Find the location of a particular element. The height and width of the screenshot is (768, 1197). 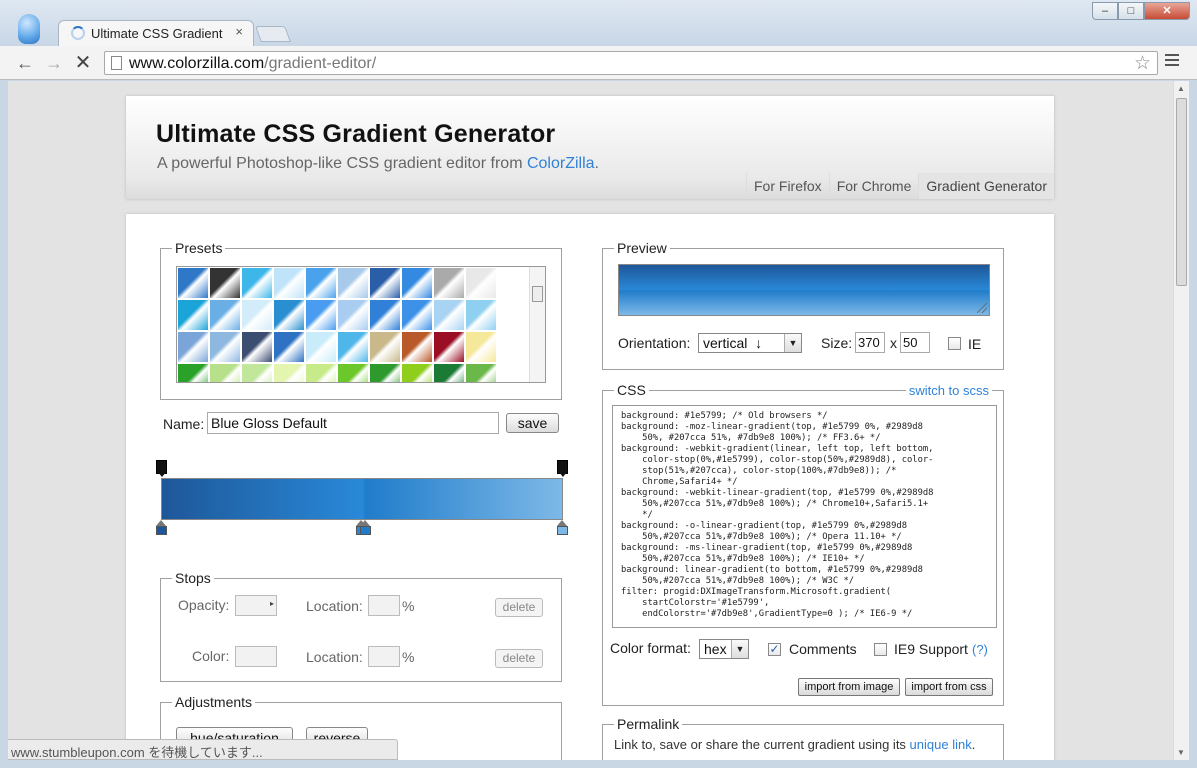

gradient-name-input is located at coordinates (353, 423).